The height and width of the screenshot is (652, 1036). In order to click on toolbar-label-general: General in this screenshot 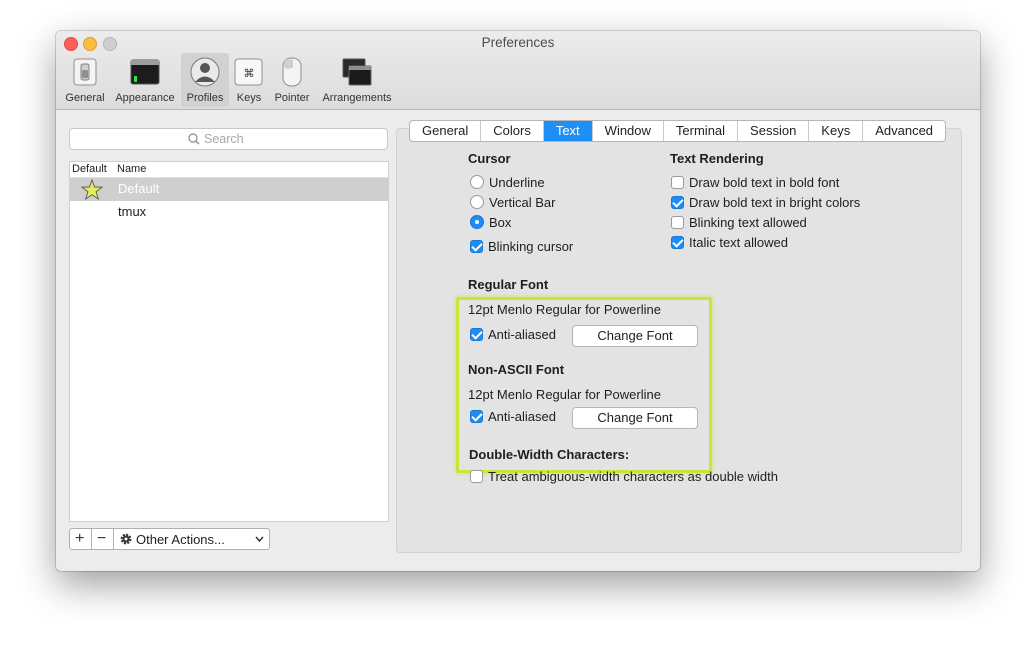, I will do `click(85, 98)`.